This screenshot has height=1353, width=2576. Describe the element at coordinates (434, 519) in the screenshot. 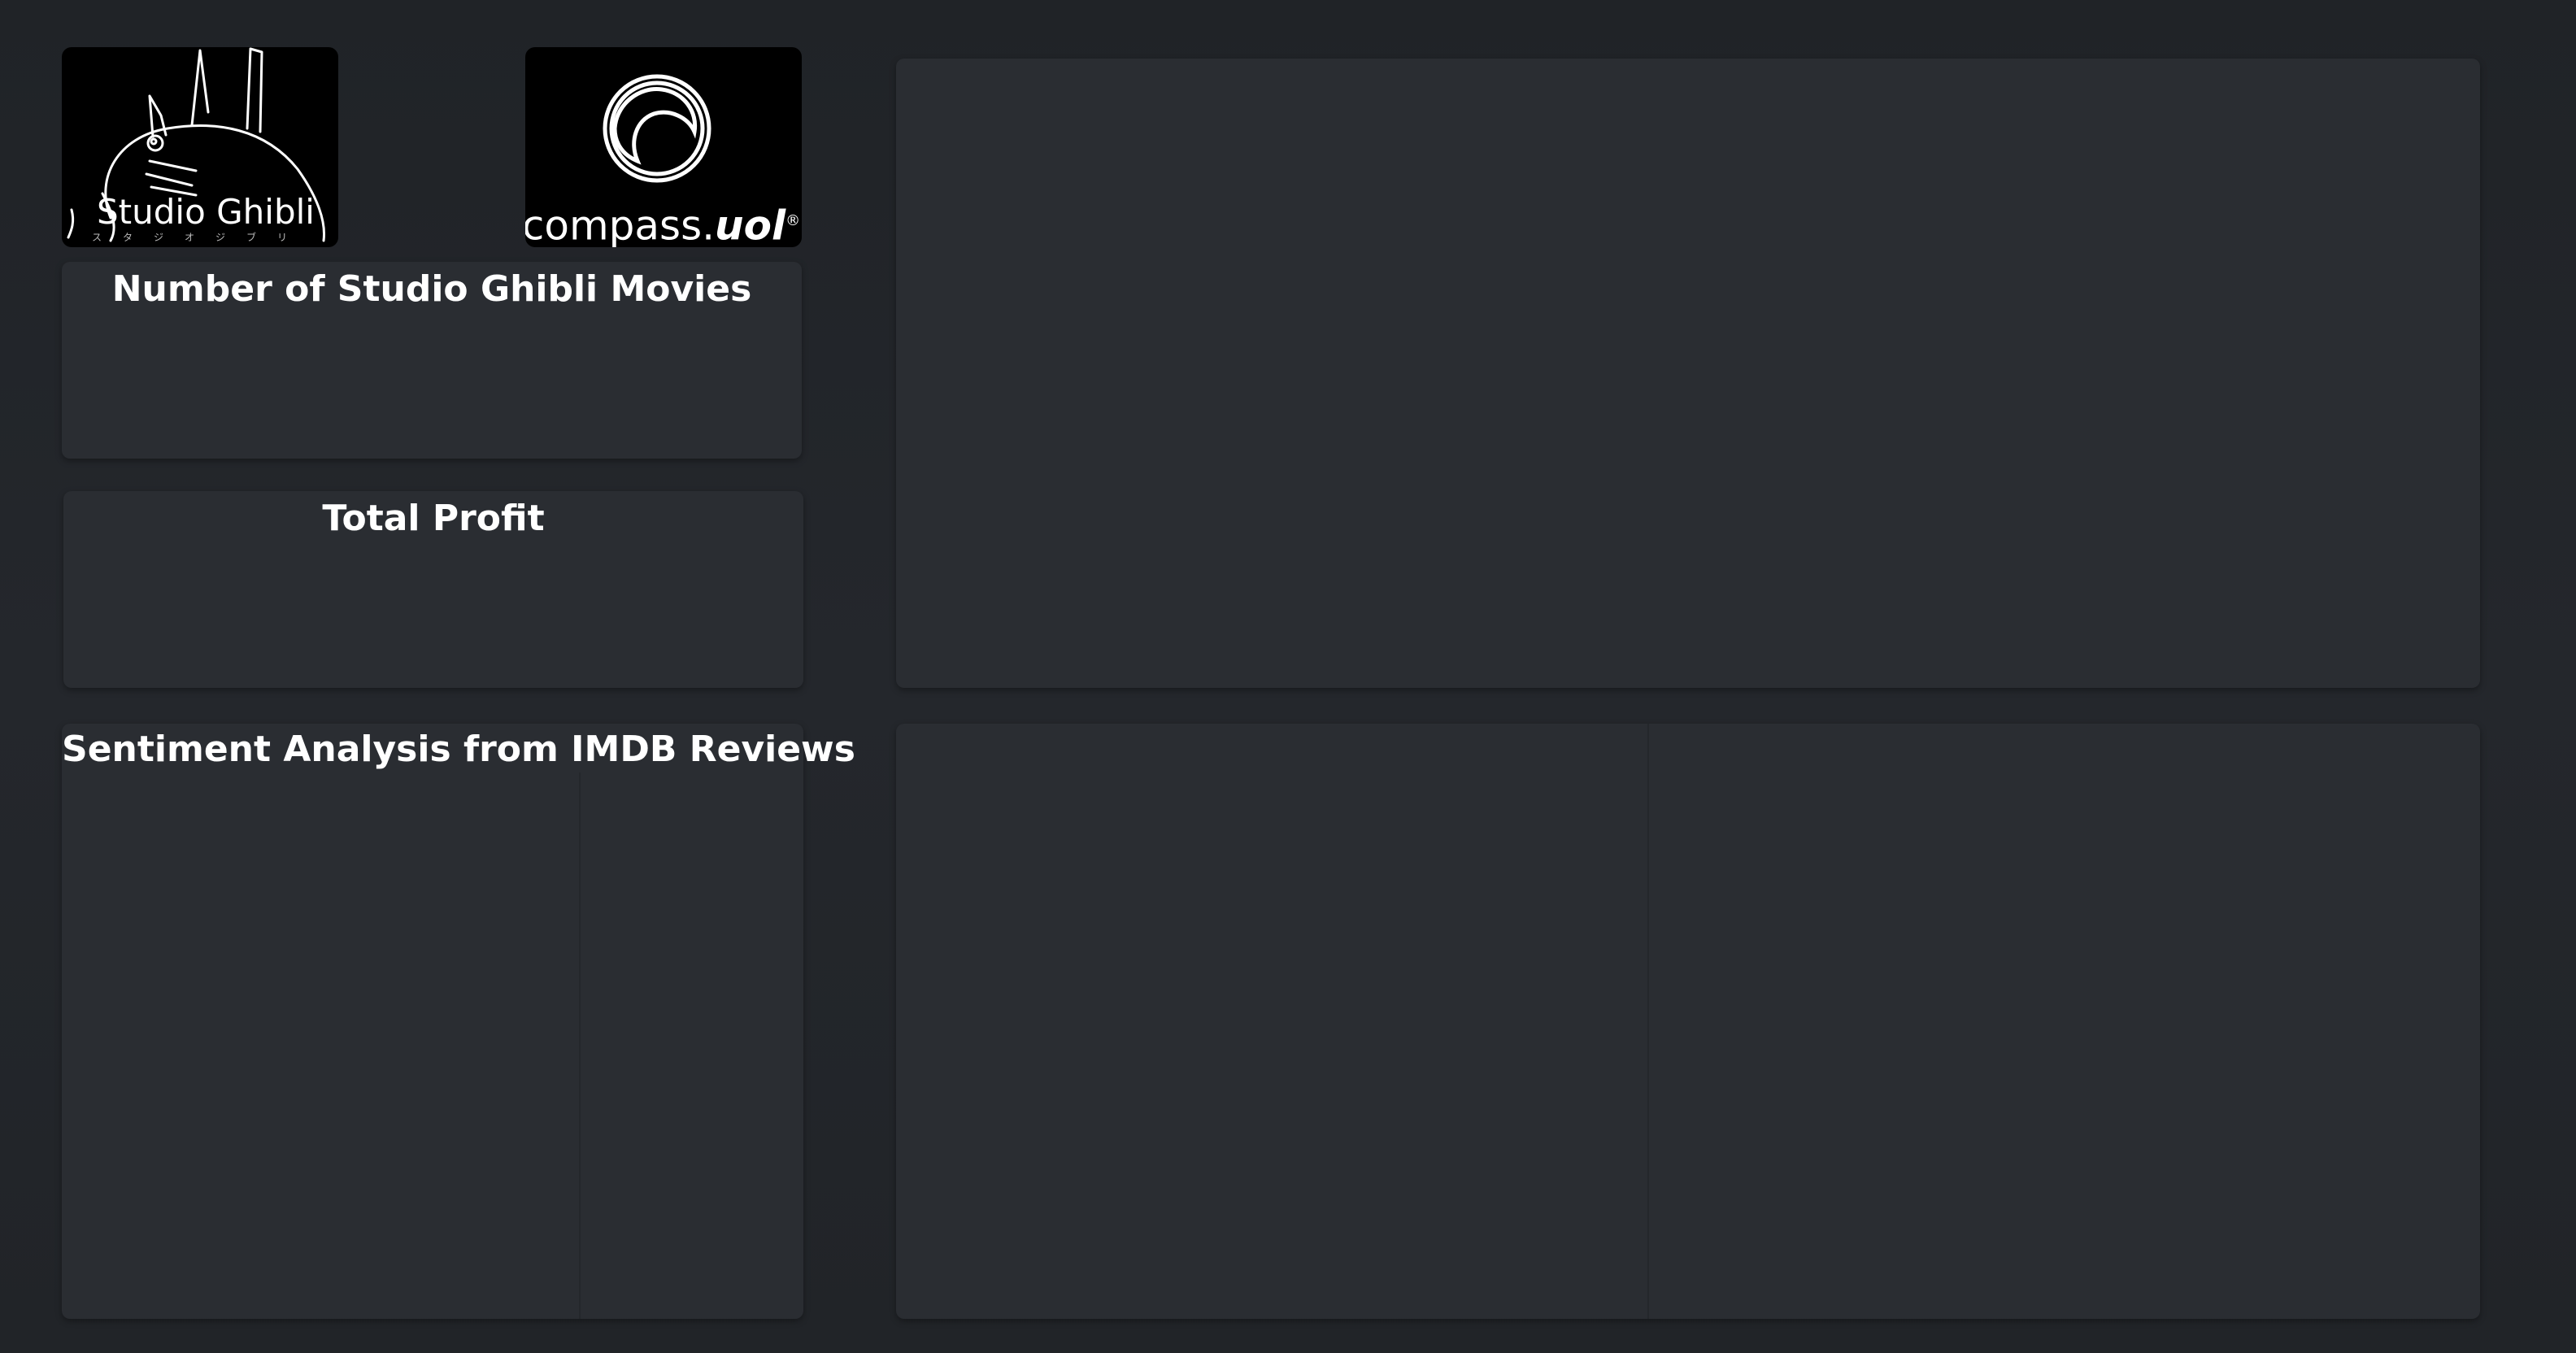

I see `total-profit-title: Total Profit` at that location.